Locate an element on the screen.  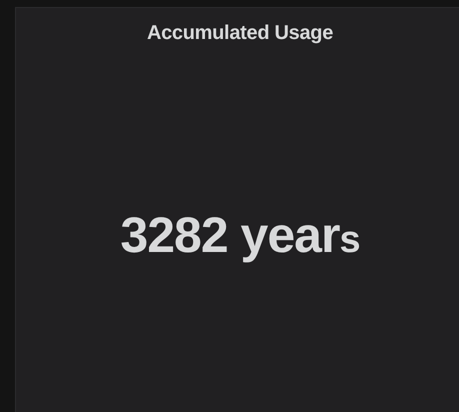
stat-value: 3282 years is located at coordinates (240, 235).